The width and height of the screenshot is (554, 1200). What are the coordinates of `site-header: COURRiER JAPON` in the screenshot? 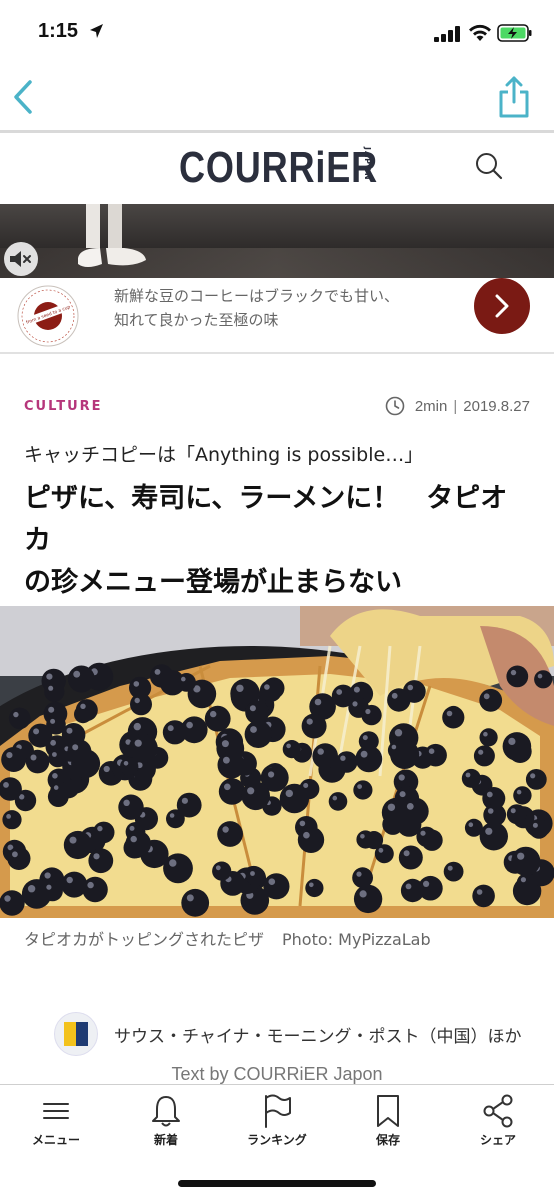 It's located at (277, 168).